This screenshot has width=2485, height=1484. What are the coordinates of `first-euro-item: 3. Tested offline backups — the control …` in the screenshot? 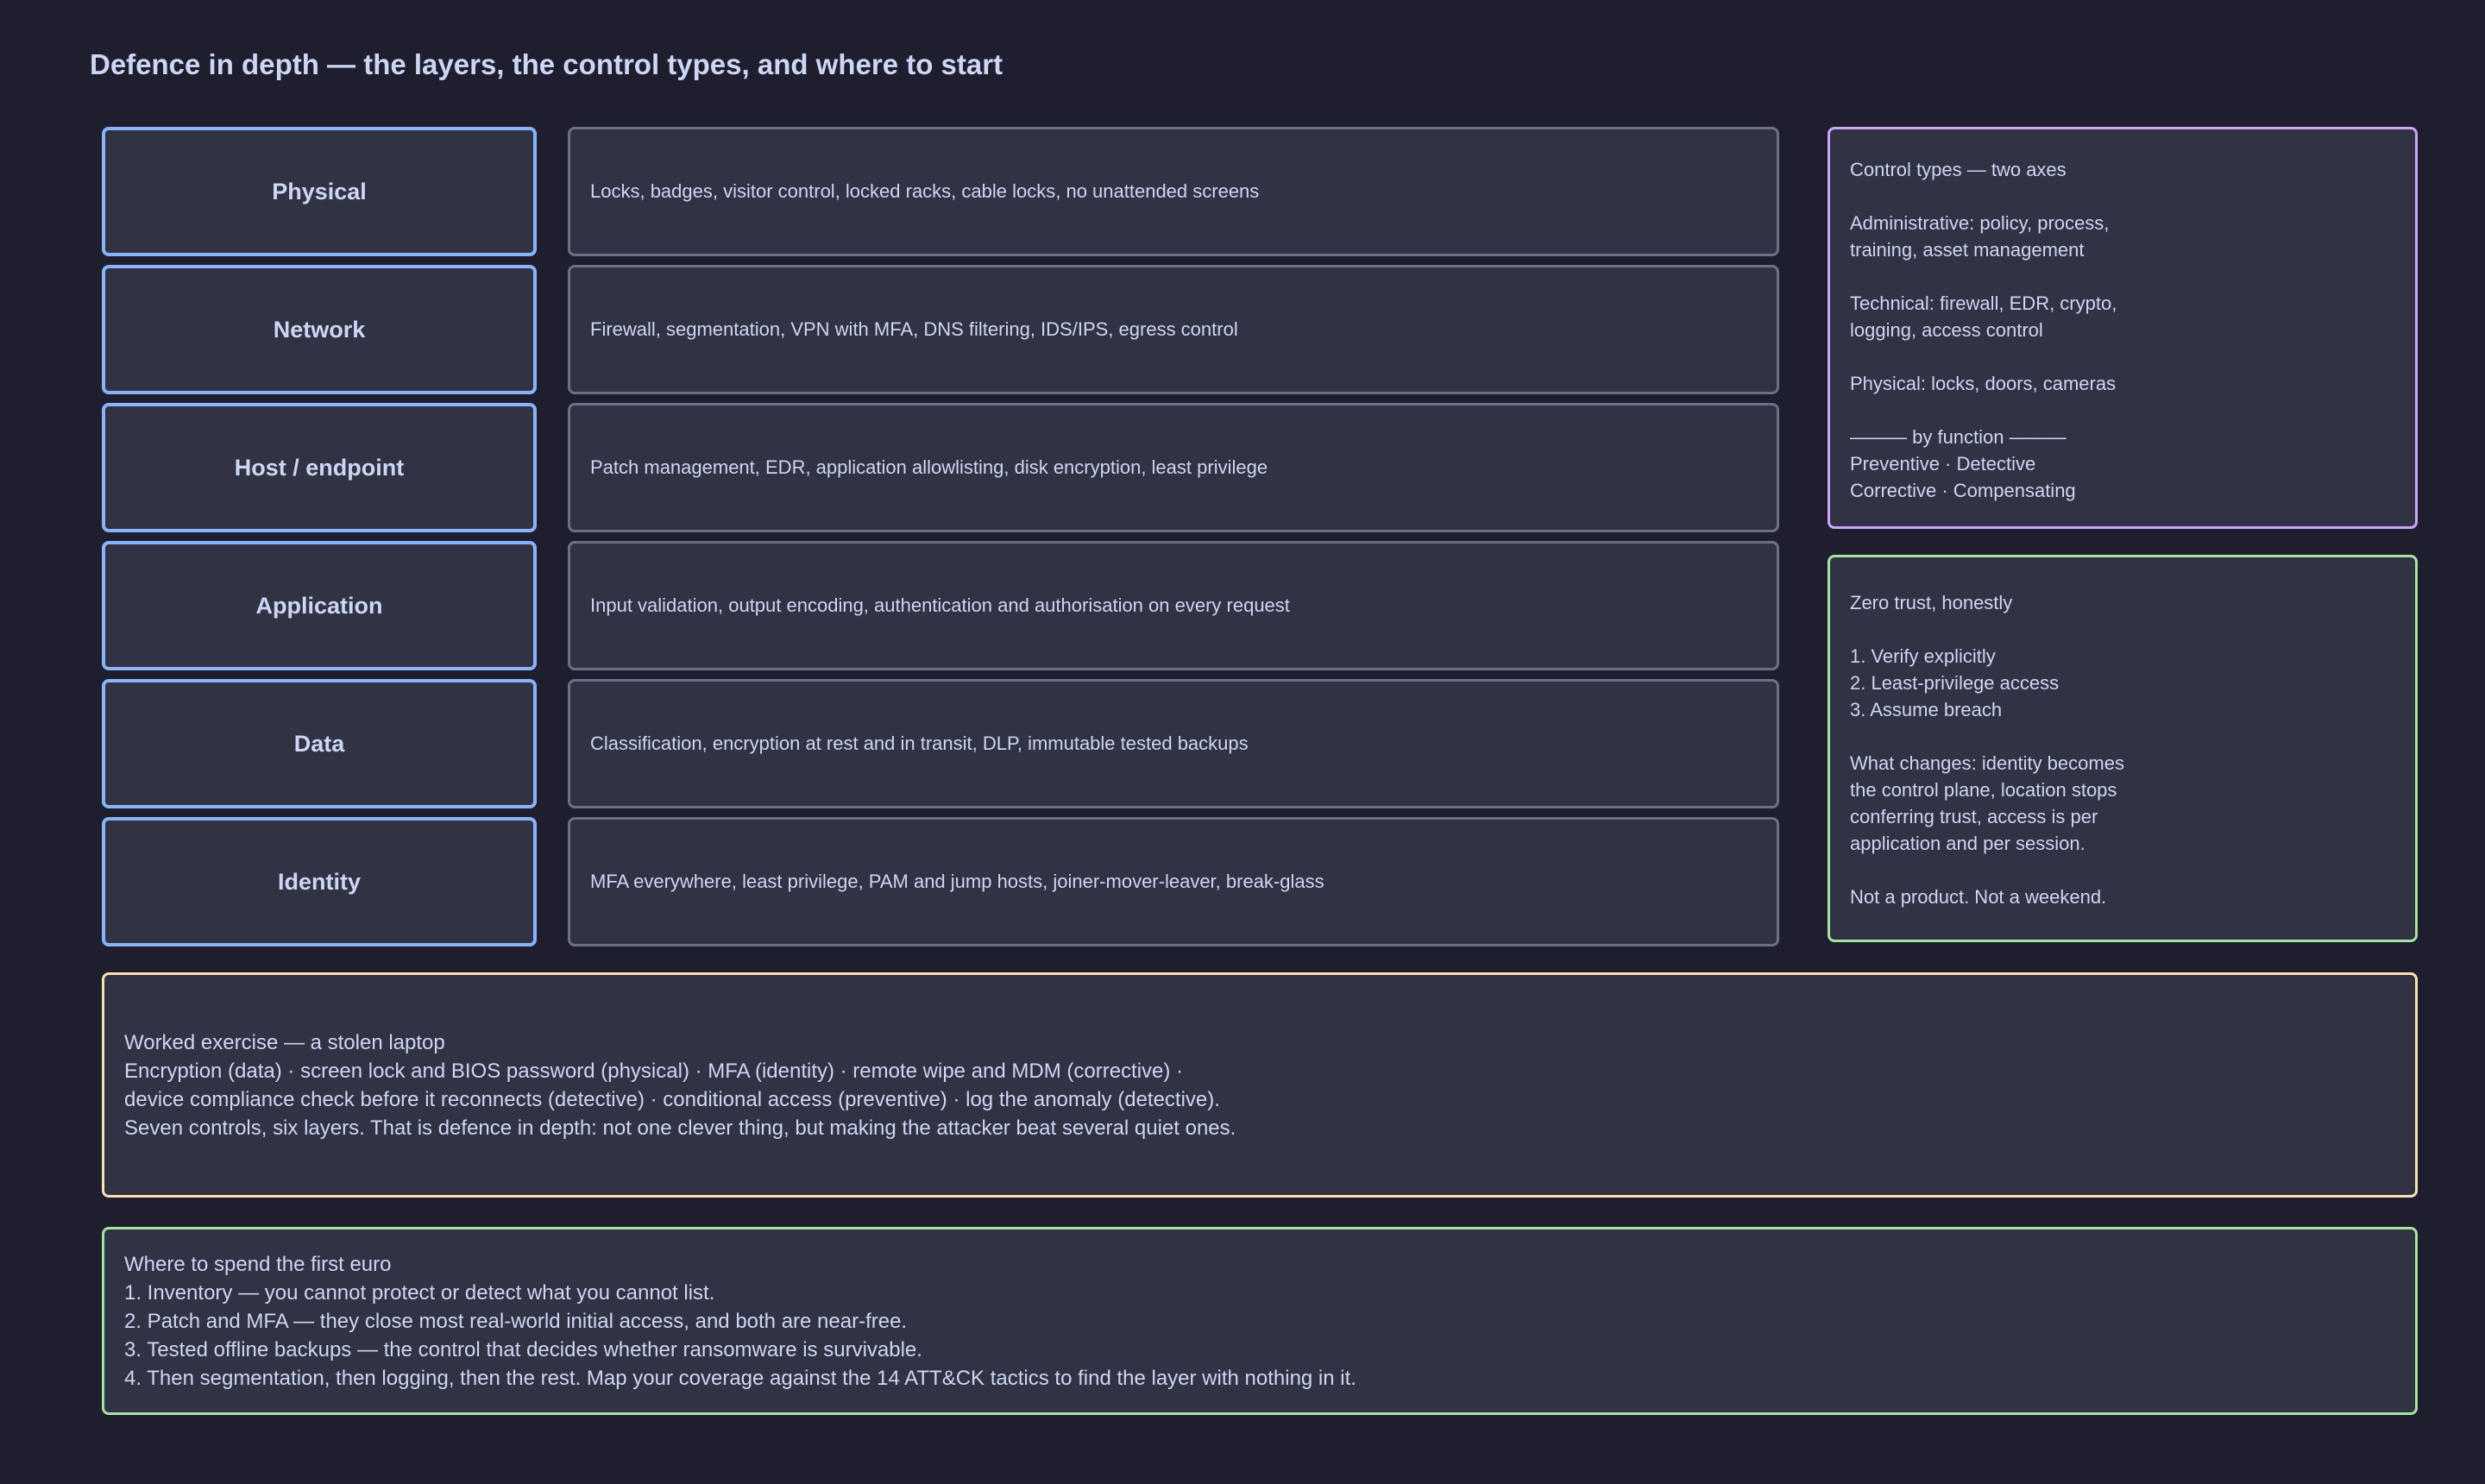 It's located at (523, 1349).